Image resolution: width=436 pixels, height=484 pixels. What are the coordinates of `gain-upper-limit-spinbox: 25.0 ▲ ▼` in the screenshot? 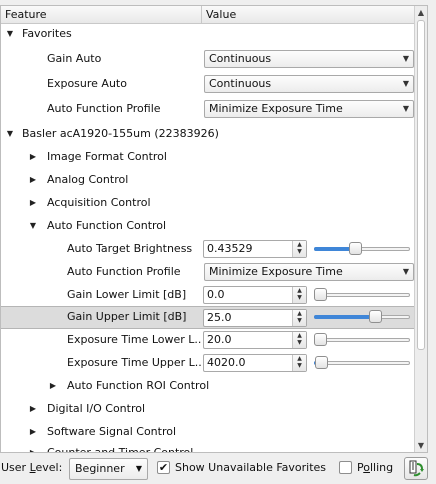 It's located at (255, 318).